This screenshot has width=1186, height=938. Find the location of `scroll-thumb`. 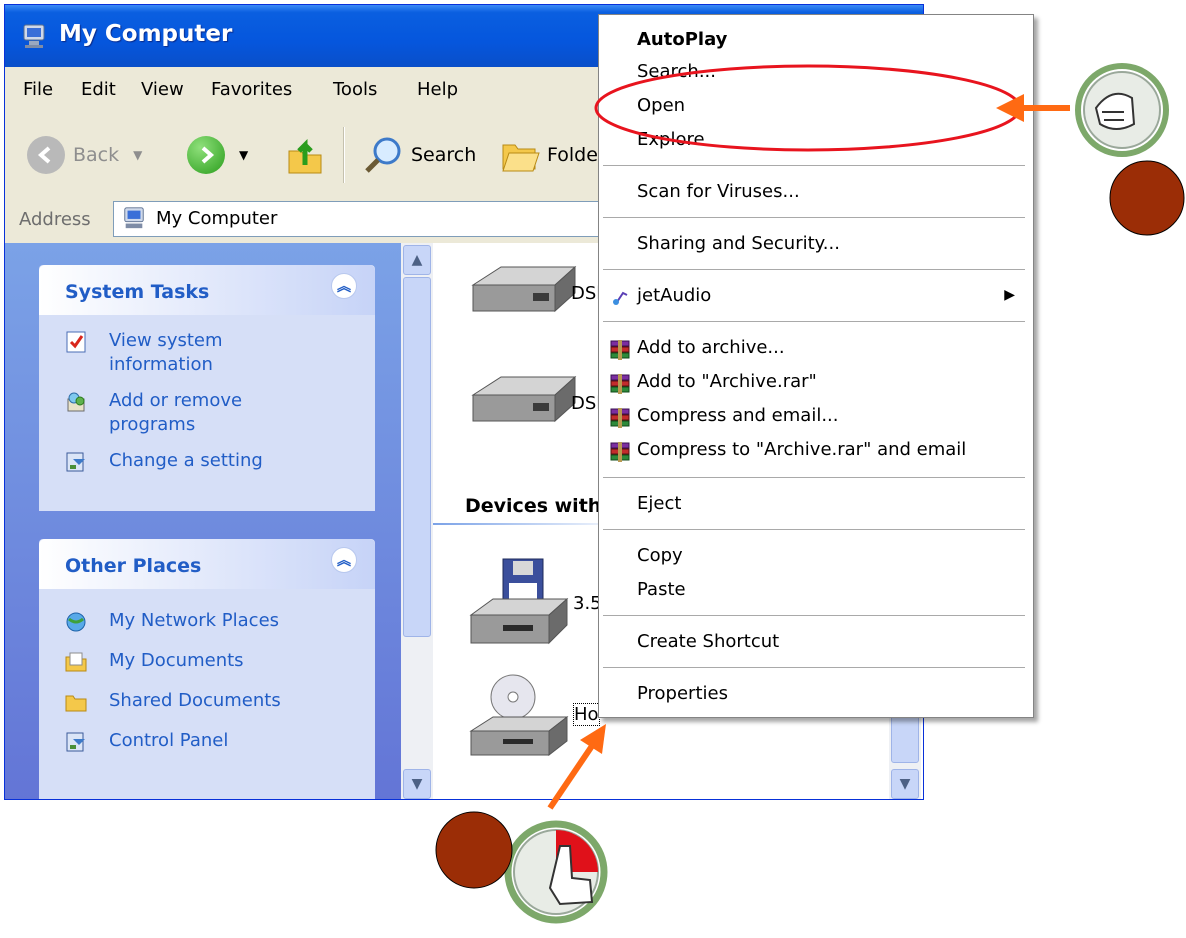

scroll-thumb is located at coordinates (417, 457).